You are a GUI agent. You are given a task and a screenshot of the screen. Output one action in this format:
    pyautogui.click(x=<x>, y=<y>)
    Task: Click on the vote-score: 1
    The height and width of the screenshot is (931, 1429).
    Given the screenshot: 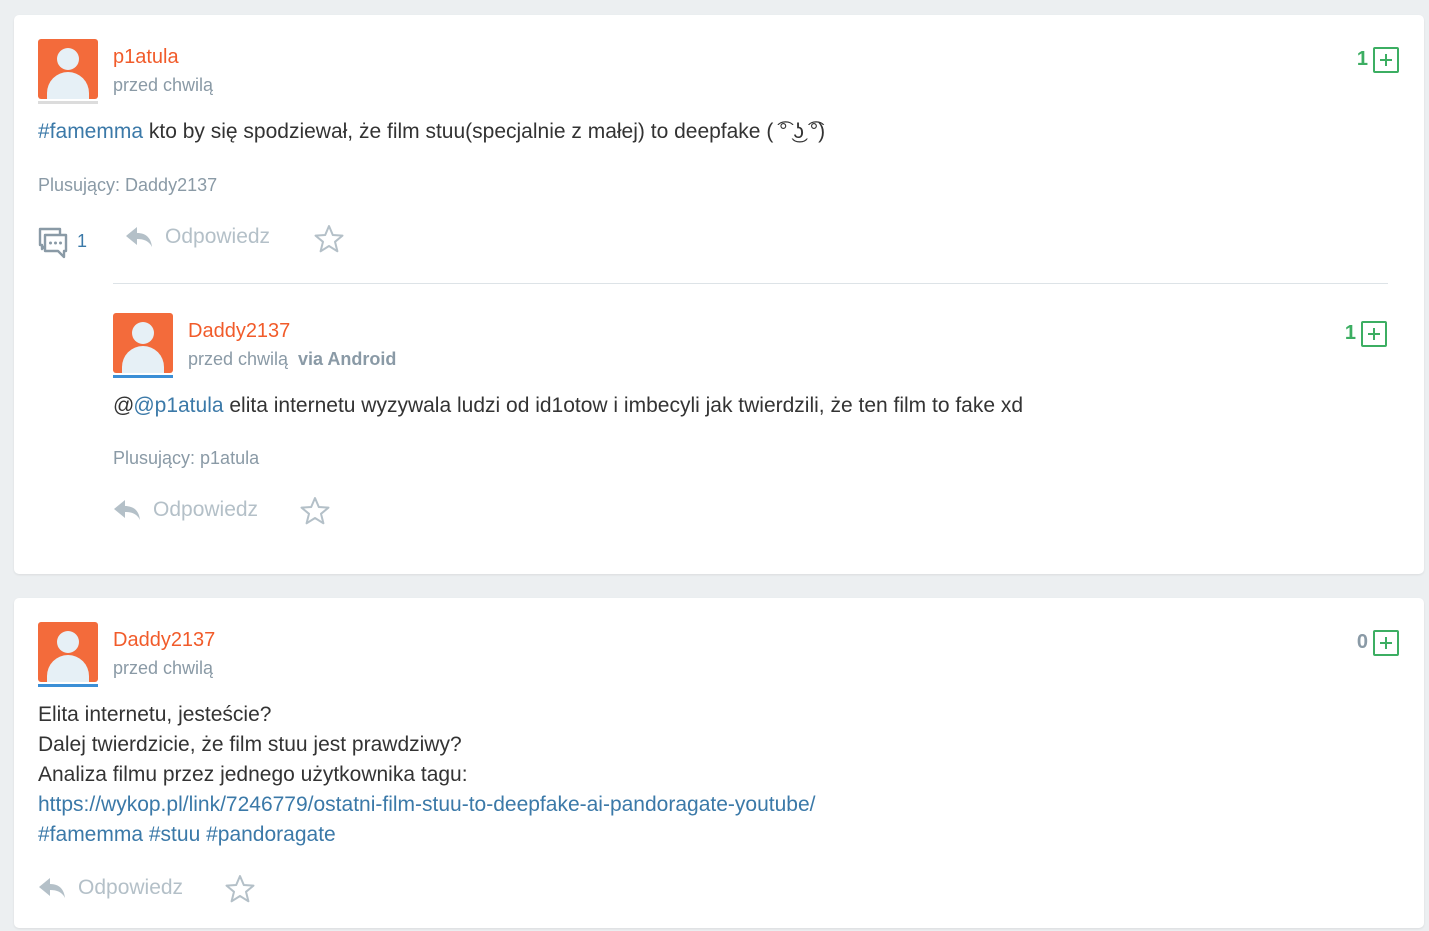 What is the action you would take?
    pyautogui.click(x=1362, y=59)
    